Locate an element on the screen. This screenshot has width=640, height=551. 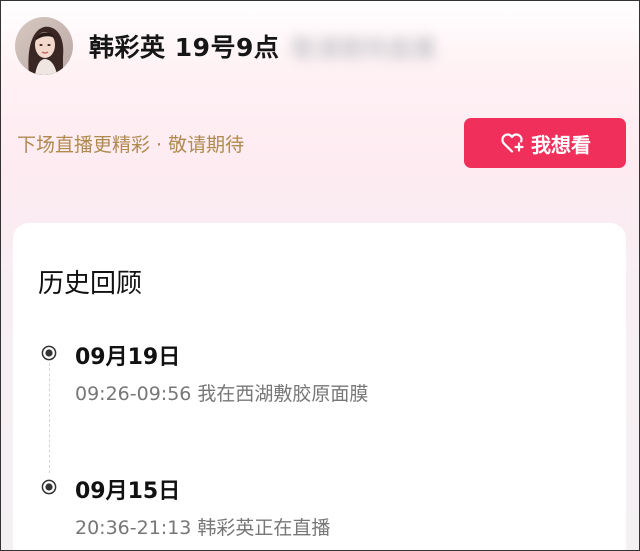
want-to-watch-button: 我想看 is located at coordinates (545, 143).